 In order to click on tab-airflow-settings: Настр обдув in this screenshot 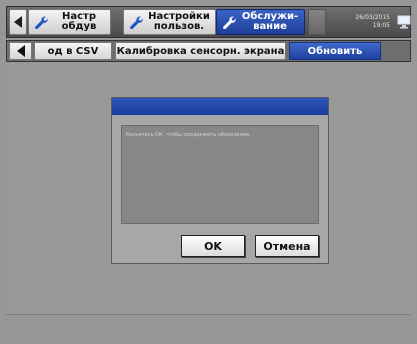, I will do `click(69, 22)`.